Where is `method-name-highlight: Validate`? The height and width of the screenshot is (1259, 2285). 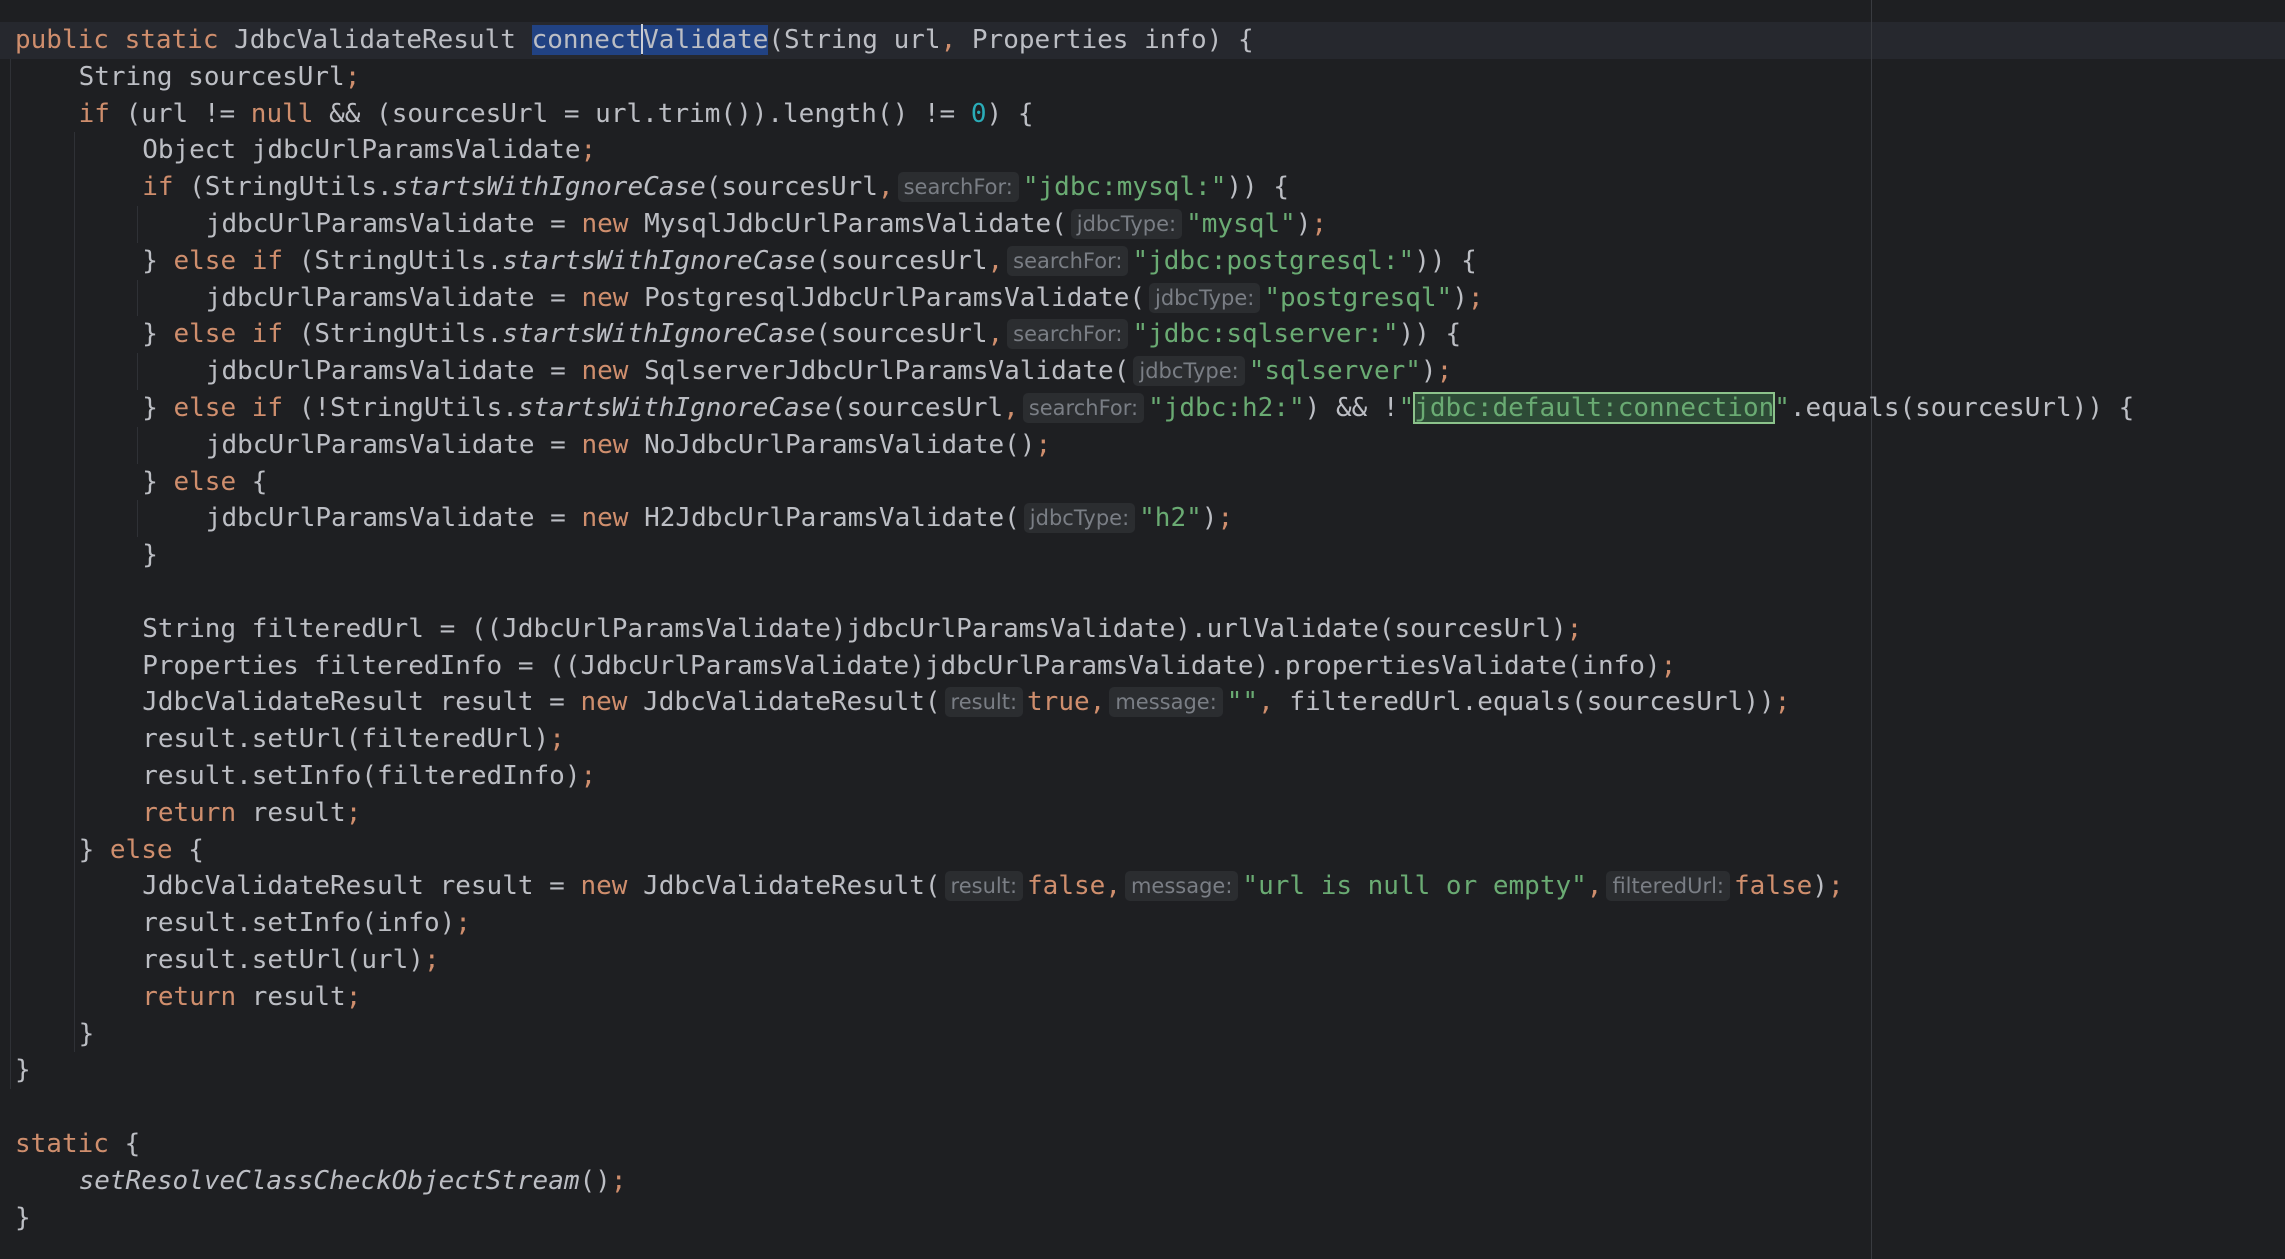 method-name-highlight: Validate is located at coordinates (706, 40).